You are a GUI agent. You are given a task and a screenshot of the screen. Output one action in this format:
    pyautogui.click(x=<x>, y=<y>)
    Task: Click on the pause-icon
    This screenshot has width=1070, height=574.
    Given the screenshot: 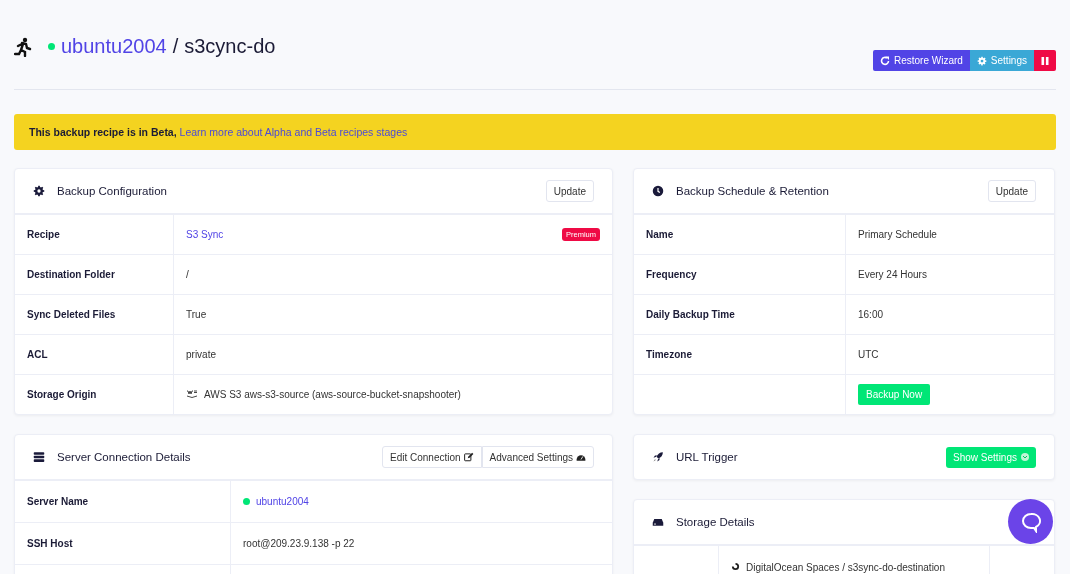 What is the action you would take?
    pyautogui.click(x=1045, y=60)
    